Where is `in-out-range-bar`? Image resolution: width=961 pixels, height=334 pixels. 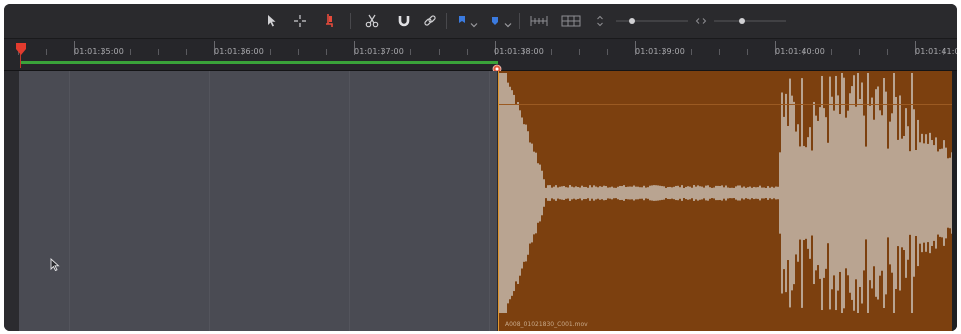
in-out-range-bar is located at coordinates (259, 62).